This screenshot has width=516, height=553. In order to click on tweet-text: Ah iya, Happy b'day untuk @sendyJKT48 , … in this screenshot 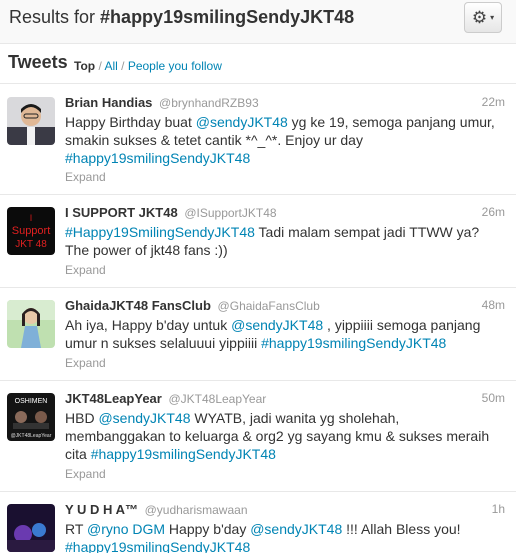, I will do `click(280, 334)`.